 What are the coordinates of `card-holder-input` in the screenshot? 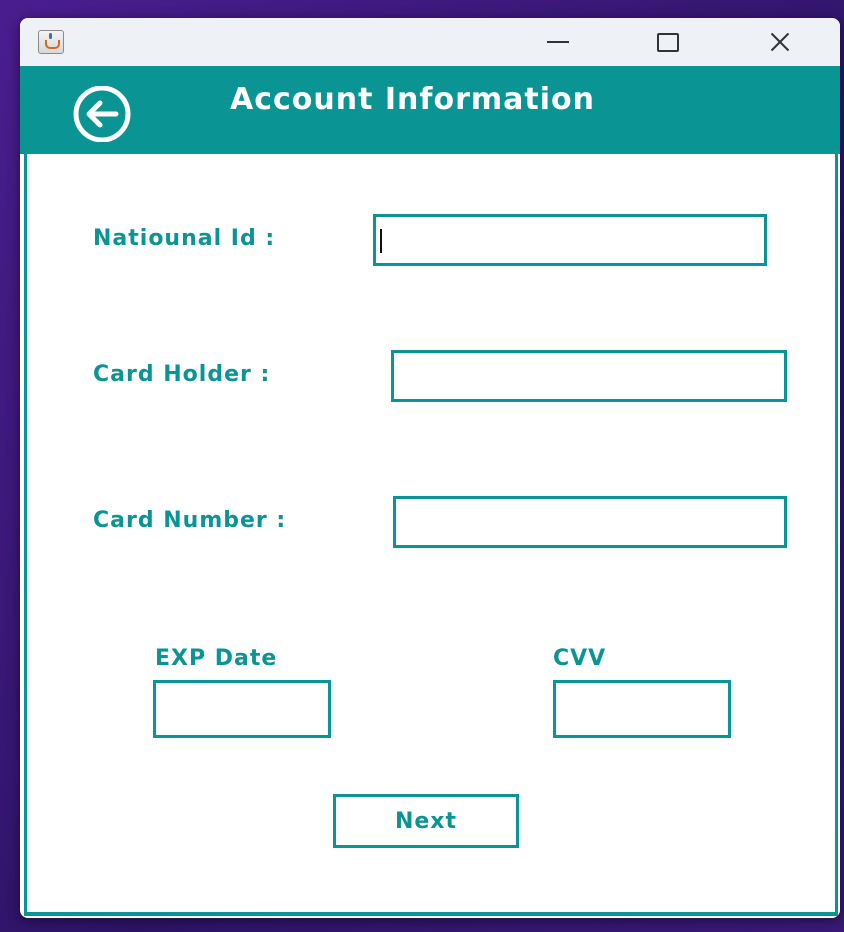 It's located at (589, 376).